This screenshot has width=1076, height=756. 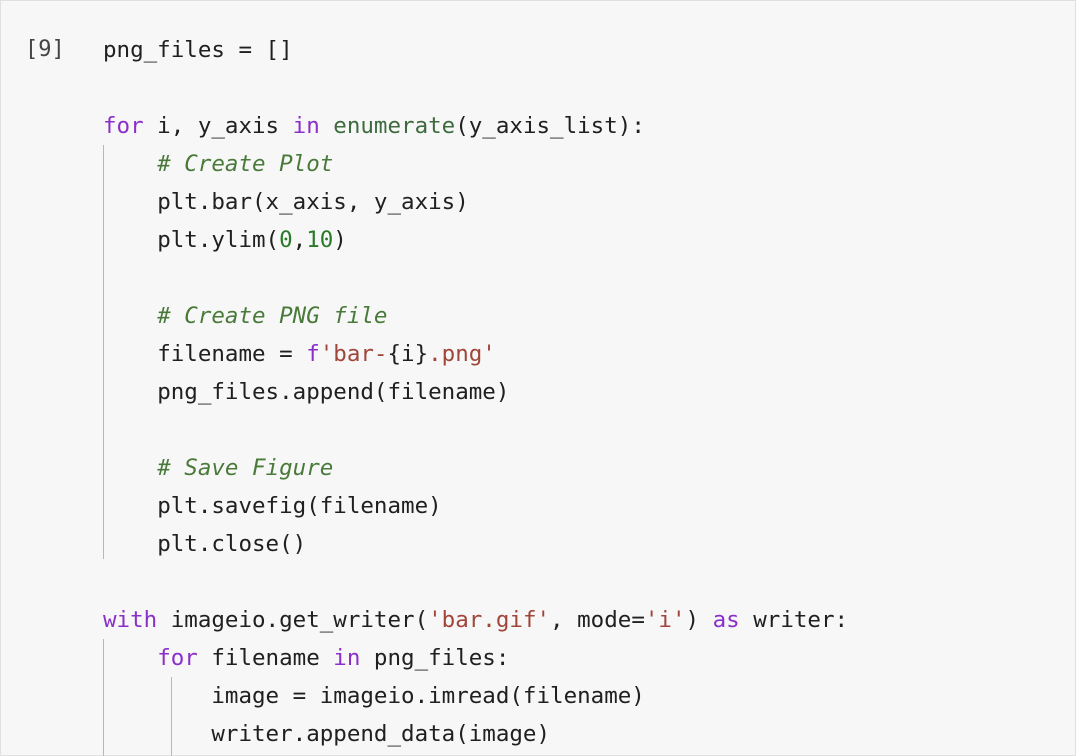 I want to click on code-token: 0, so click(x=286, y=240).